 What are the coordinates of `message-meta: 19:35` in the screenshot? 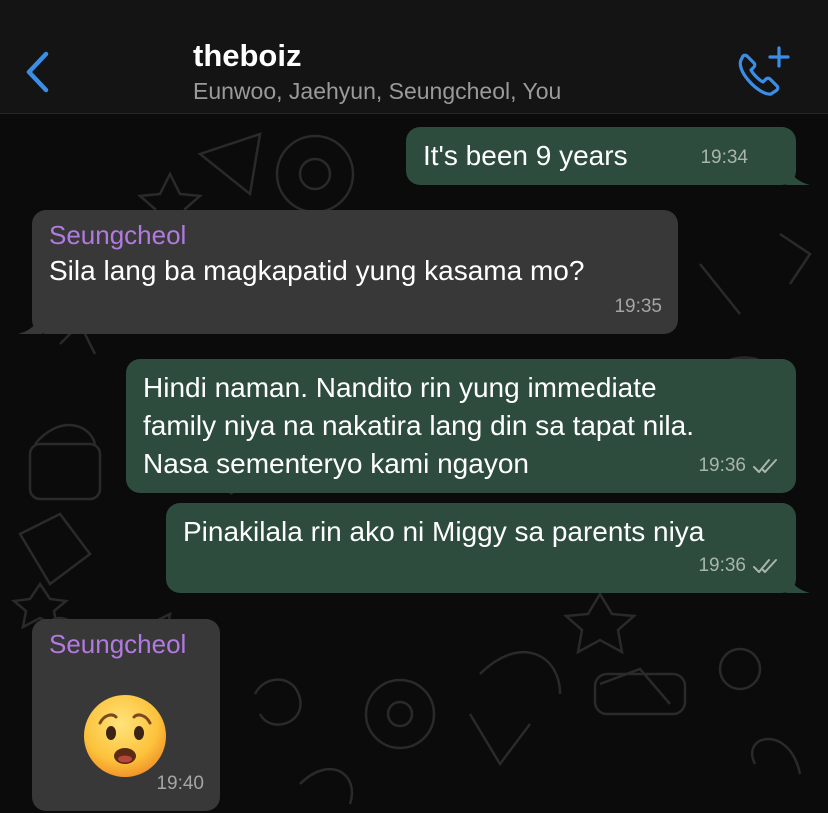 It's located at (638, 307).